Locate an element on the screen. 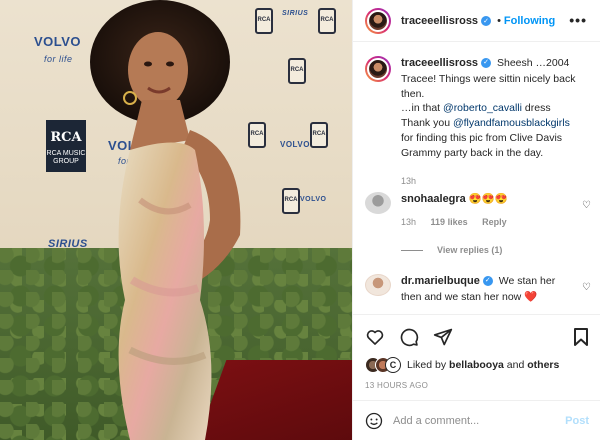 This screenshot has width=600, height=440. comment-item: snohaalegra 😍😍😍 13h 119 likes Reply ♡ is located at coordinates (478, 210).